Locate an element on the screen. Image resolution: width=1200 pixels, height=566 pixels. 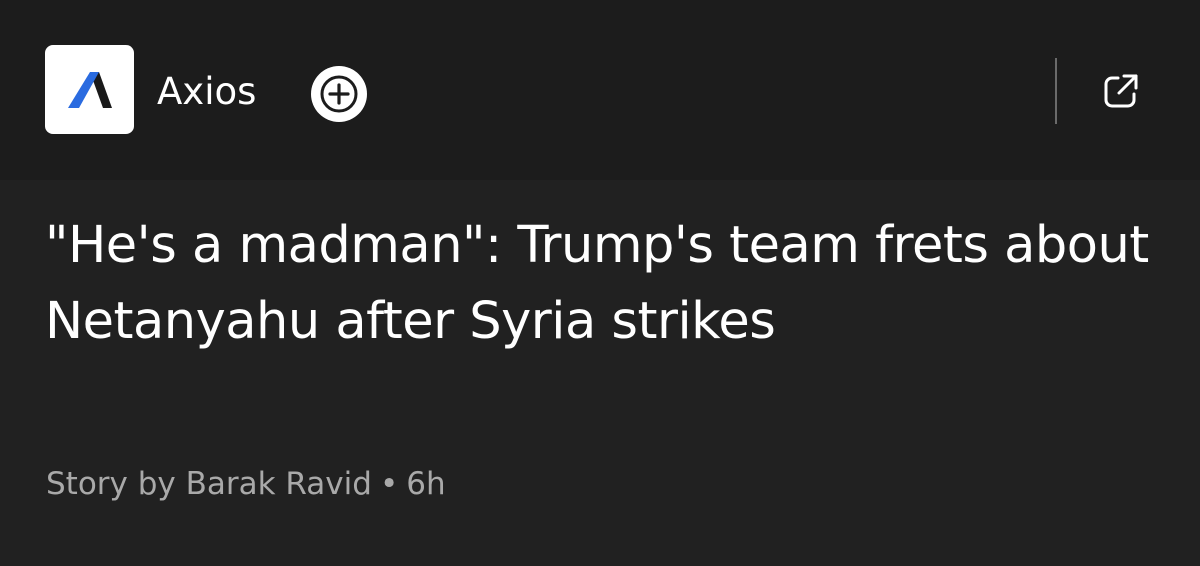
open-in-browser-button is located at coordinates (1121, 91).